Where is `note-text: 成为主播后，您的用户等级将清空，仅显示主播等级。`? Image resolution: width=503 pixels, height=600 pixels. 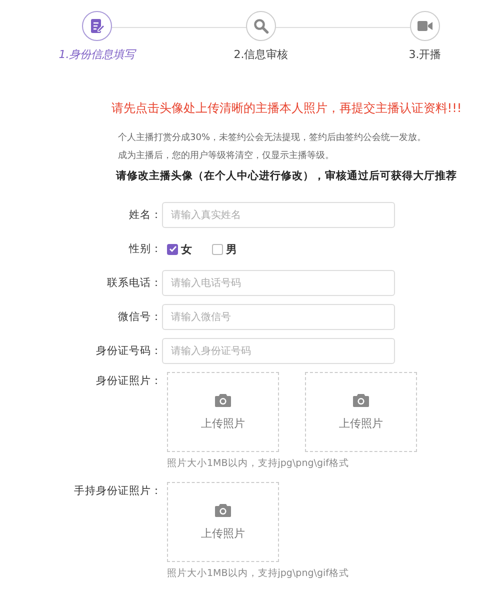 note-text: 成为主播后，您的用户等级将清空，仅显示主播等级。 is located at coordinates (226, 156).